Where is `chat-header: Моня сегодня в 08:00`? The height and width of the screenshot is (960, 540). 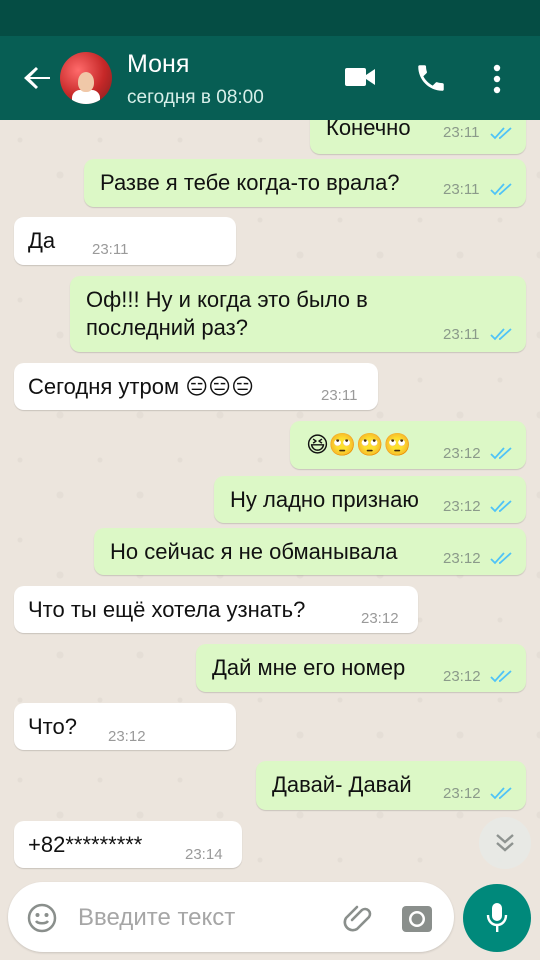
chat-header: Моня сегодня в 08:00 is located at coordinates (270, 78).